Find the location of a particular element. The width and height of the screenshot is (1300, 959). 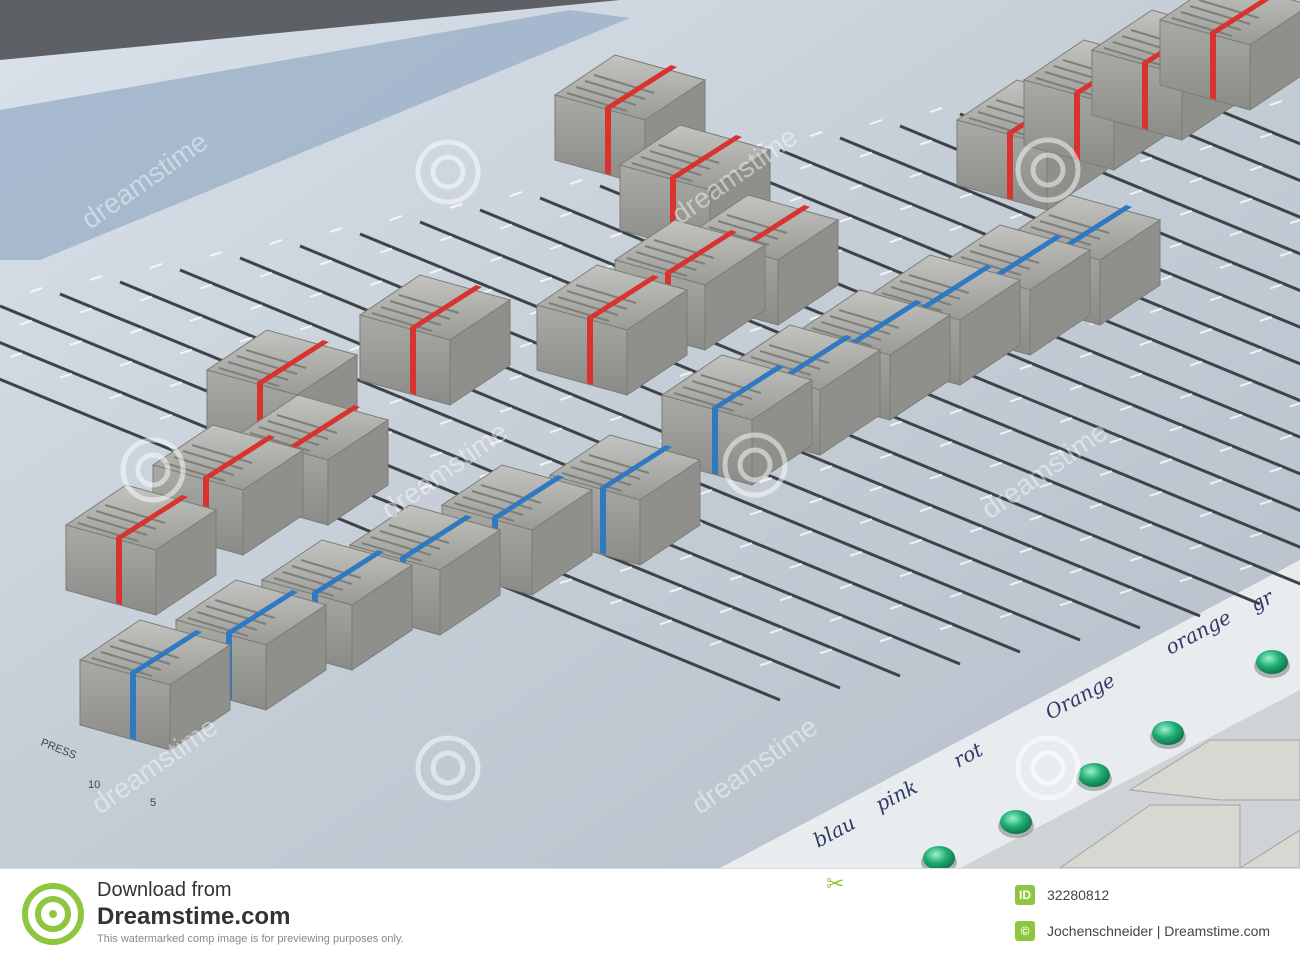

credit-row: © Jochenschneider | Dreamstime.com is located at coordinates (1142, 931).